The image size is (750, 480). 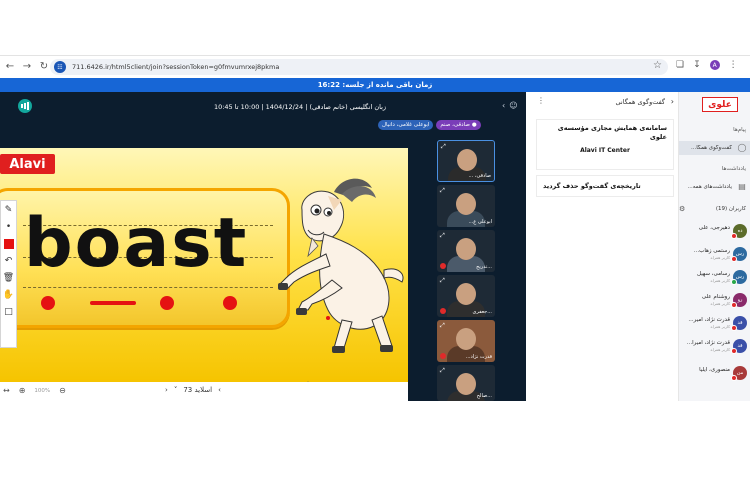 What do you see at coordinates (503, 105) in the screenshot?
I see `chevron-left-icon: ‹` at bounding box center [503, 105].